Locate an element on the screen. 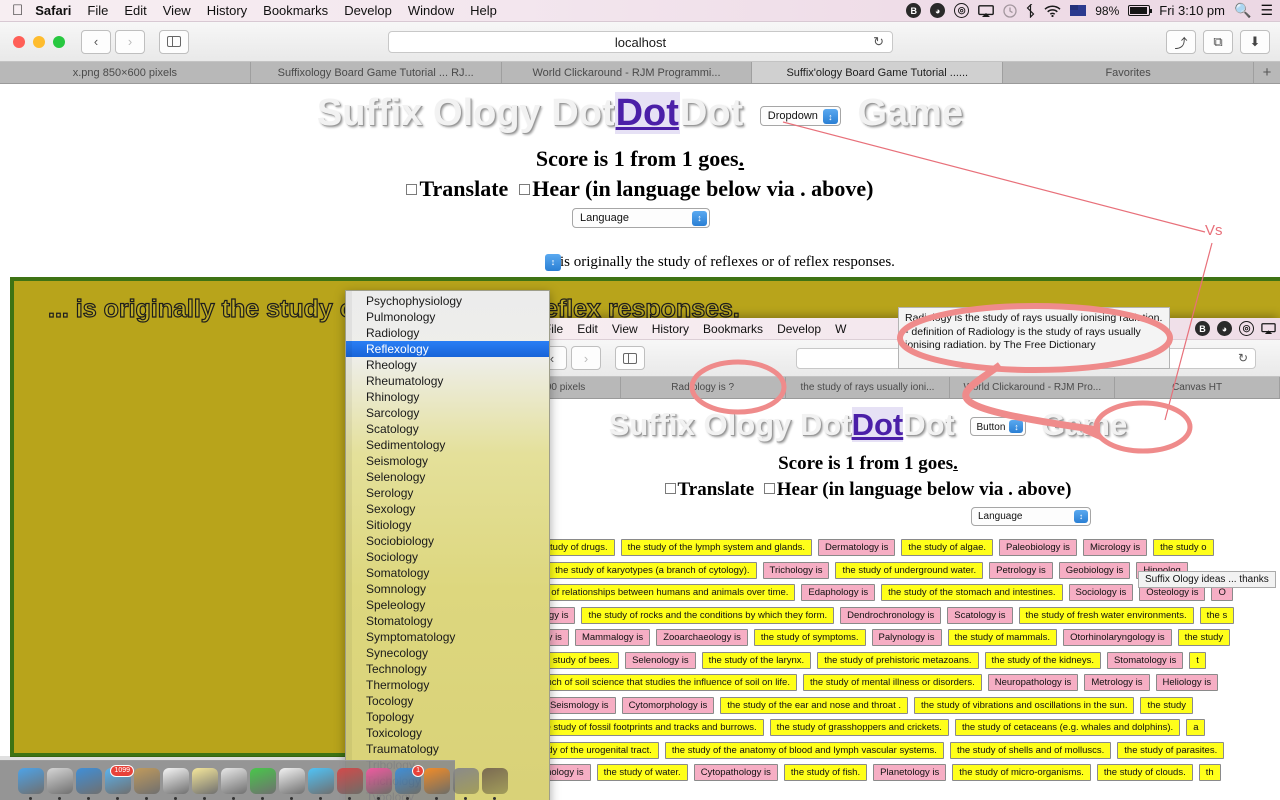 This screenshot has height=800, width=1280. launchpad-icon is located at coordinates (60, 783).